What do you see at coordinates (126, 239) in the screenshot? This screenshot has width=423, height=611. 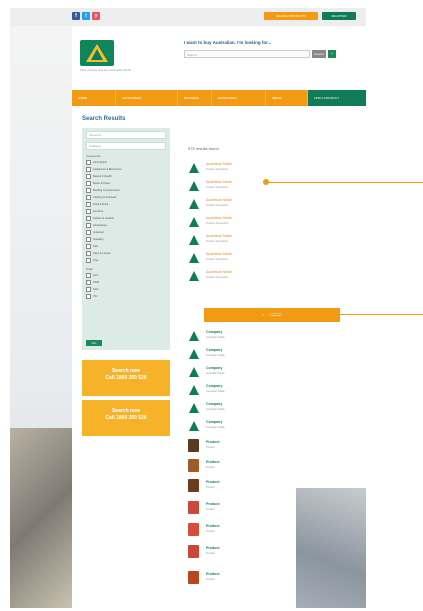 I see `category-checkbox: Jewellery` at bounding box center [126, 239].